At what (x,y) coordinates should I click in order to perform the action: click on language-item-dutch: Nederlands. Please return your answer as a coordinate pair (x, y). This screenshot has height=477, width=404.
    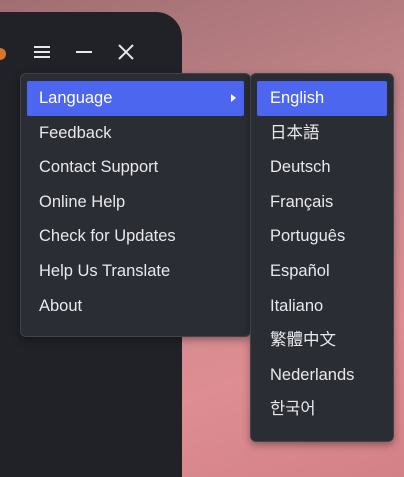
    Looking at the image, I should click on (322, 375).